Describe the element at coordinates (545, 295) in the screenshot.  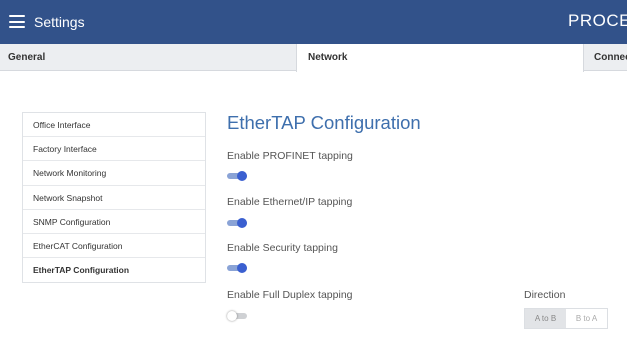
I see `direction-label: Direction` at that location.